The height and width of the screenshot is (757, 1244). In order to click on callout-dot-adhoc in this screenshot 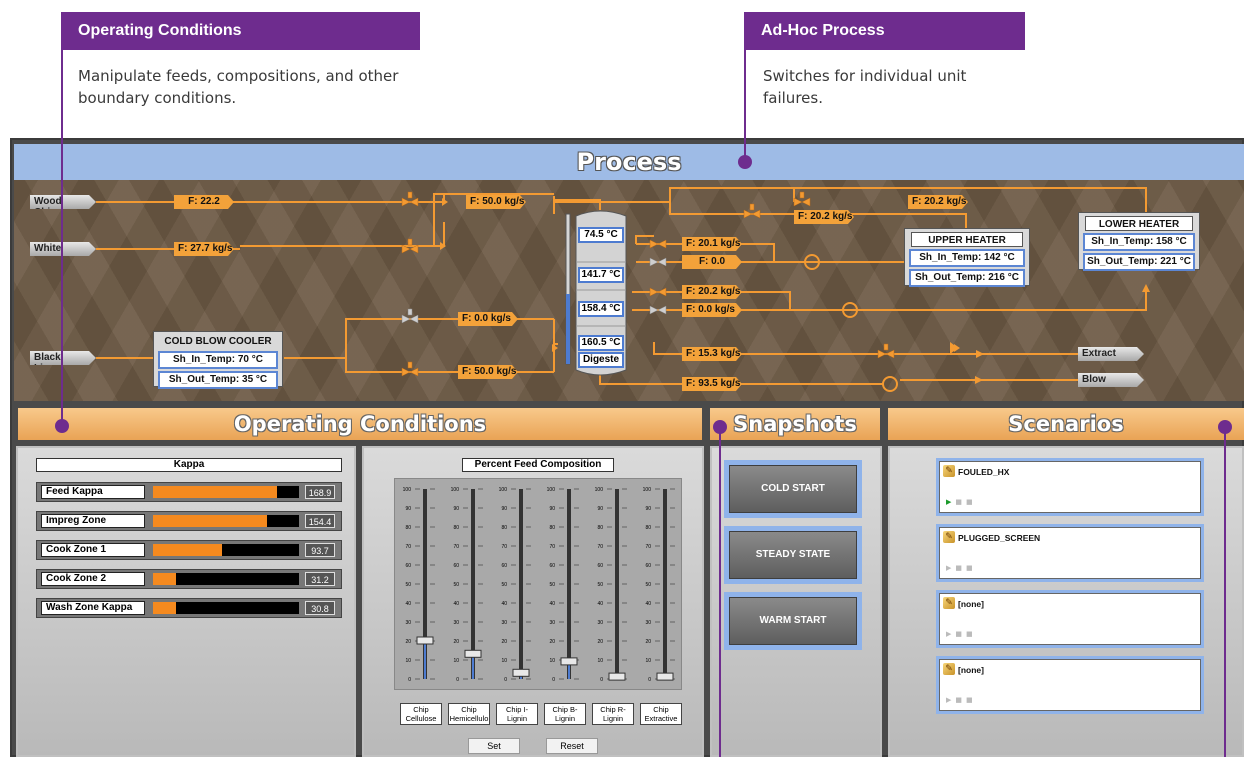, I will do `click(745, 162)`.